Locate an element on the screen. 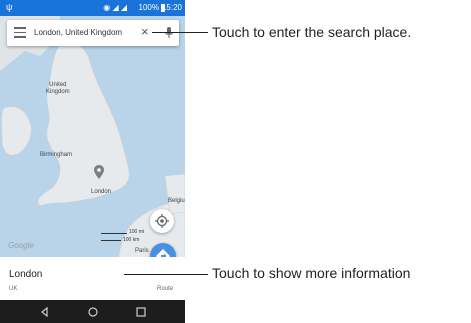 Image resolution: width=471 pixels, height=323 pixels. place-subtitle: UK is located at coordinates (13, 289).